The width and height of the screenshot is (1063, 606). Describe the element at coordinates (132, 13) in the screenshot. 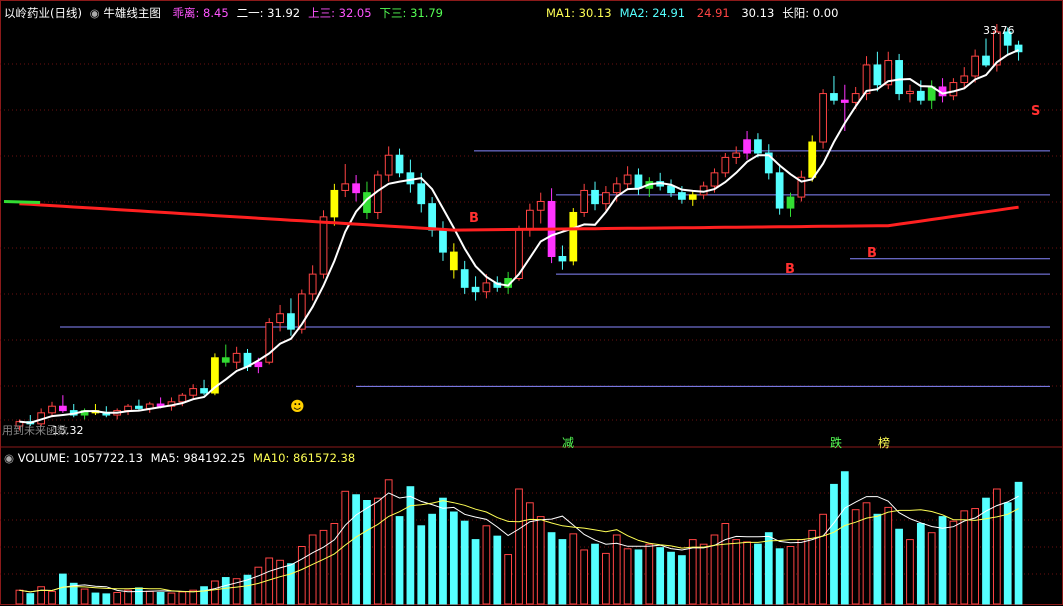

I see `indicator-name: 牛雄线主图` at that location.